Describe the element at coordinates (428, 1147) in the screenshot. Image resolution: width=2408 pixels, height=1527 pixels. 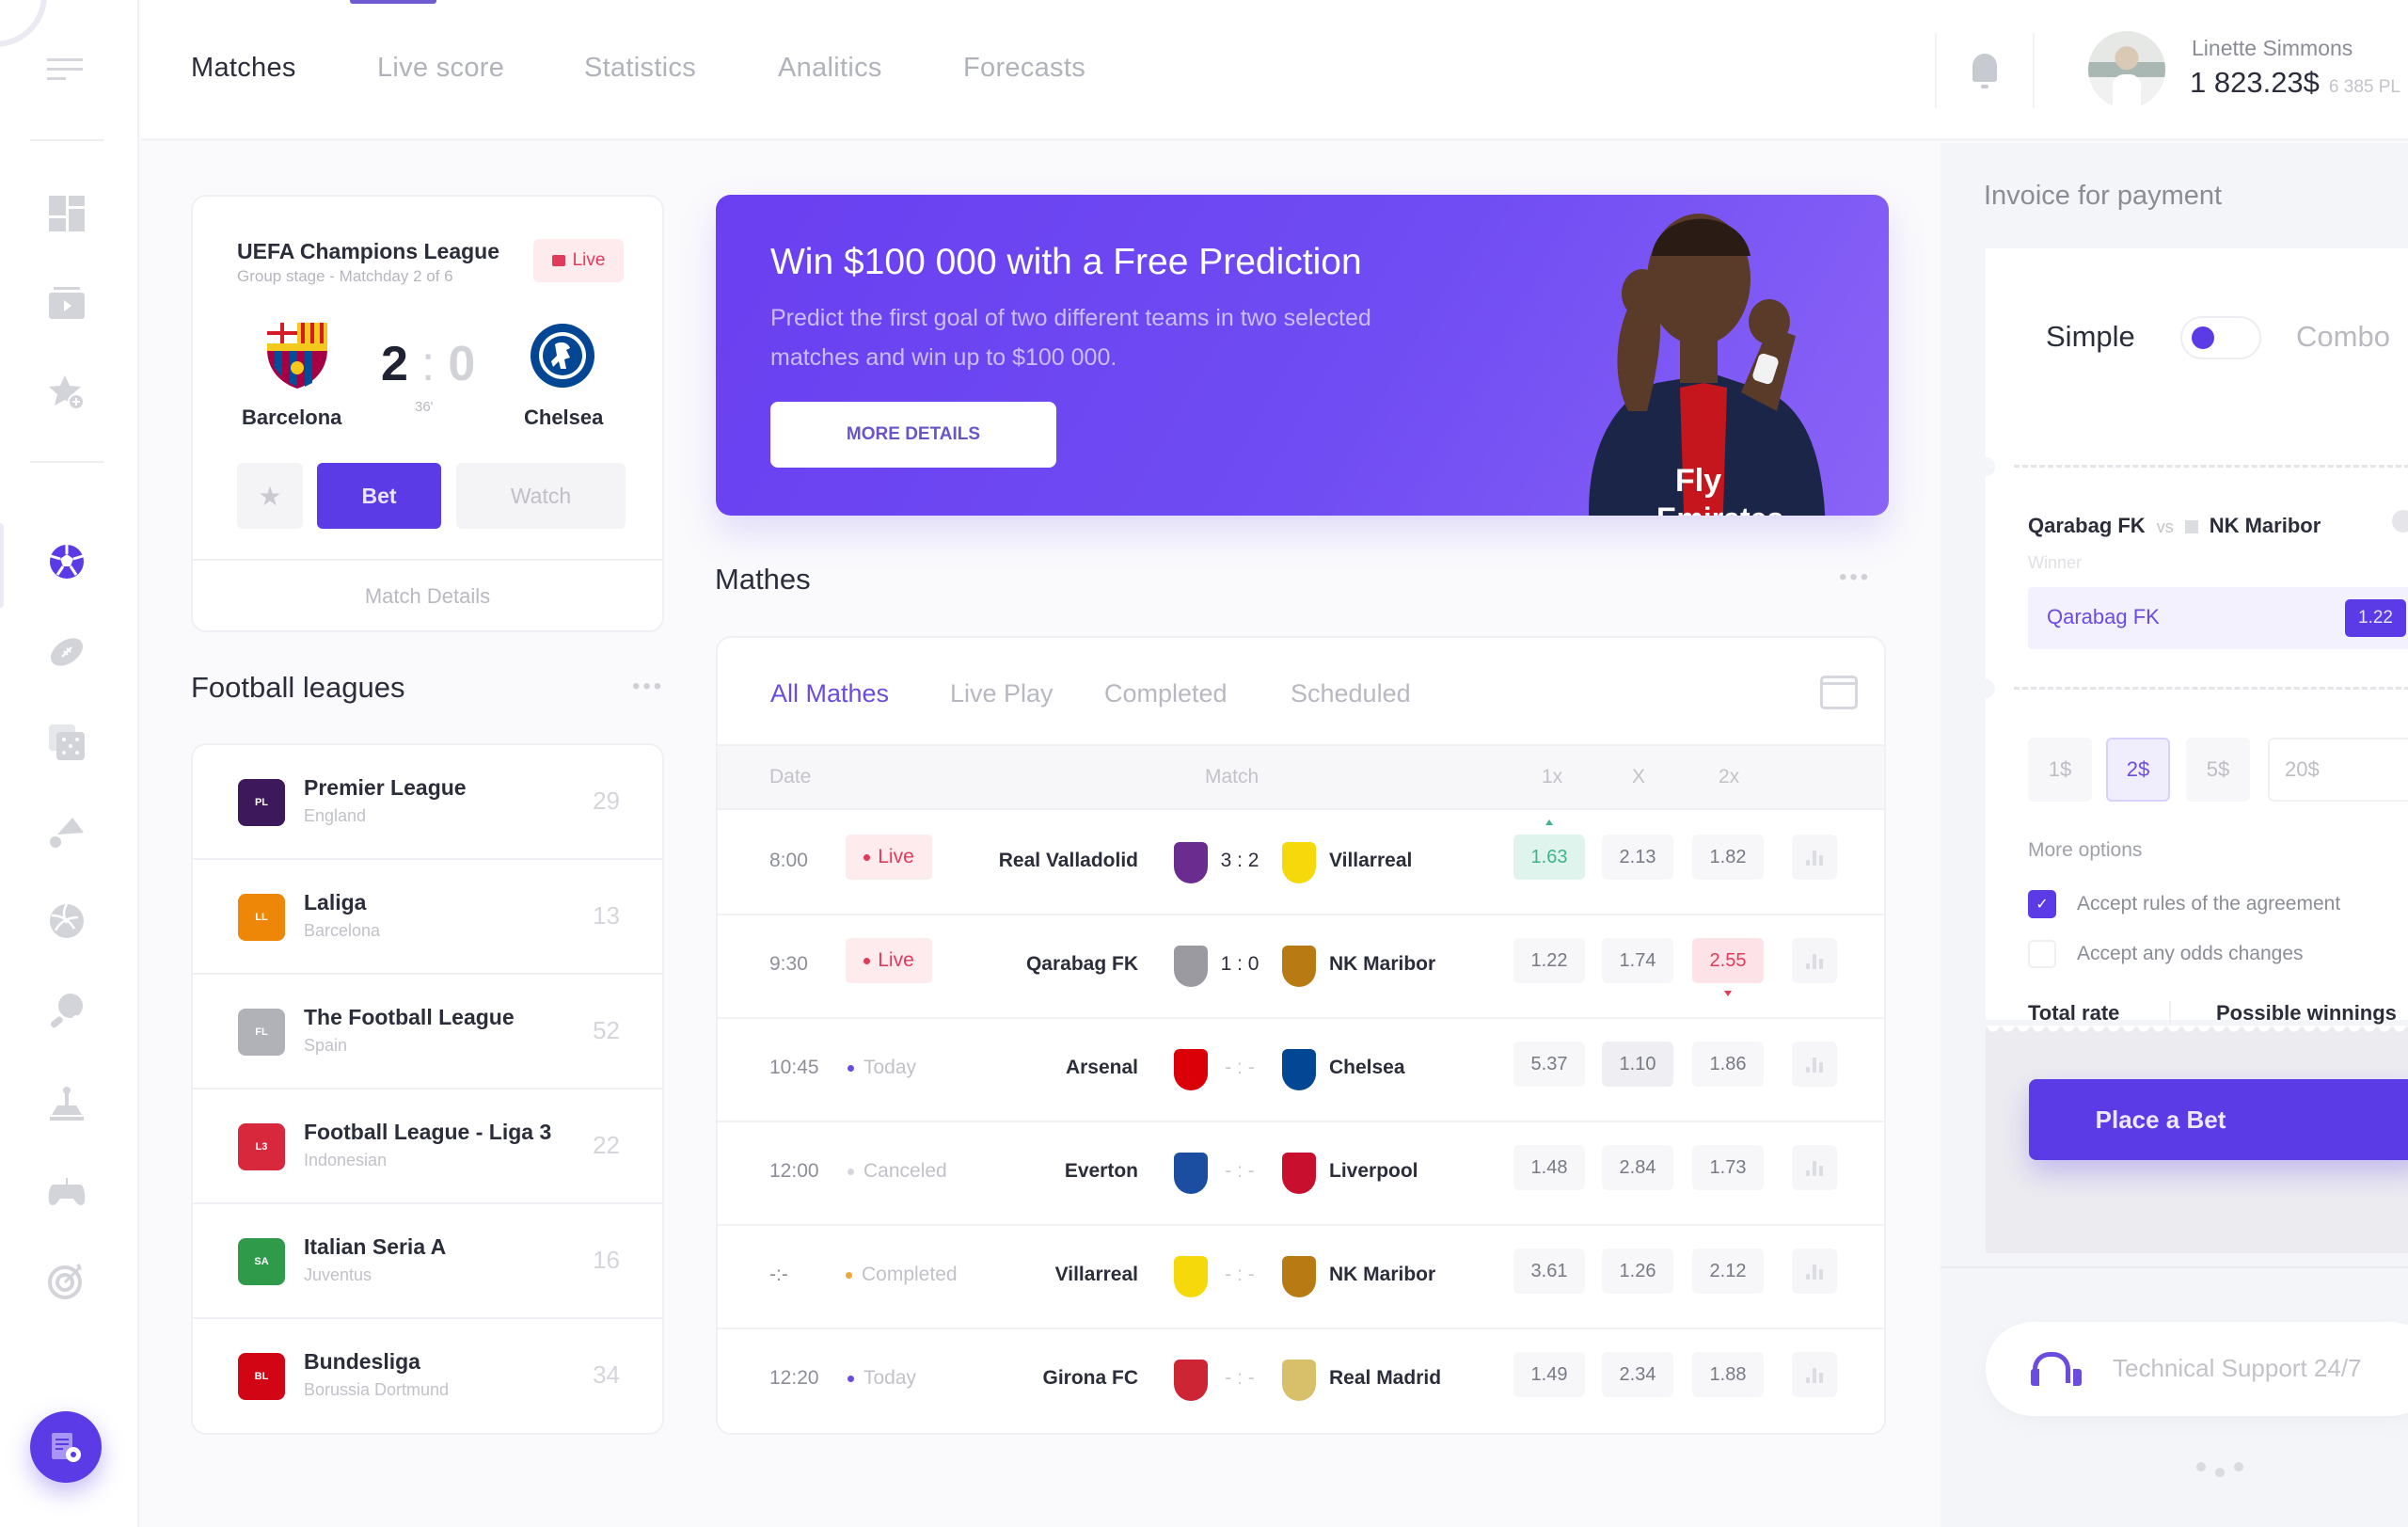
I see `league-item: L3 Football League - Liga 3 Indonesian 22` at that location.